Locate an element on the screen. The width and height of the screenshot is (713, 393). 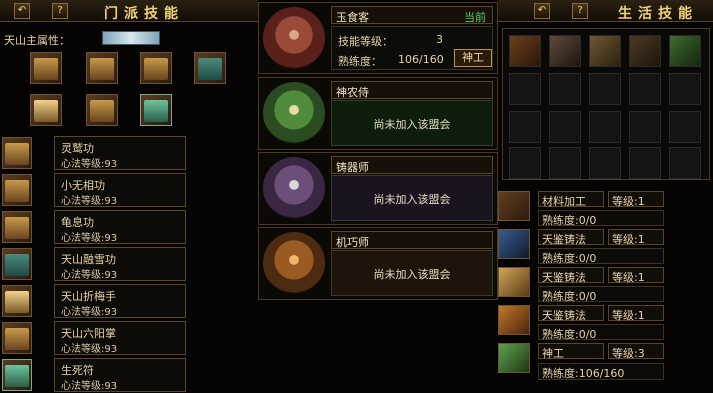
skill-info-box: 灵鹫功 心法等级:93 is located at coordinates (120, 153).